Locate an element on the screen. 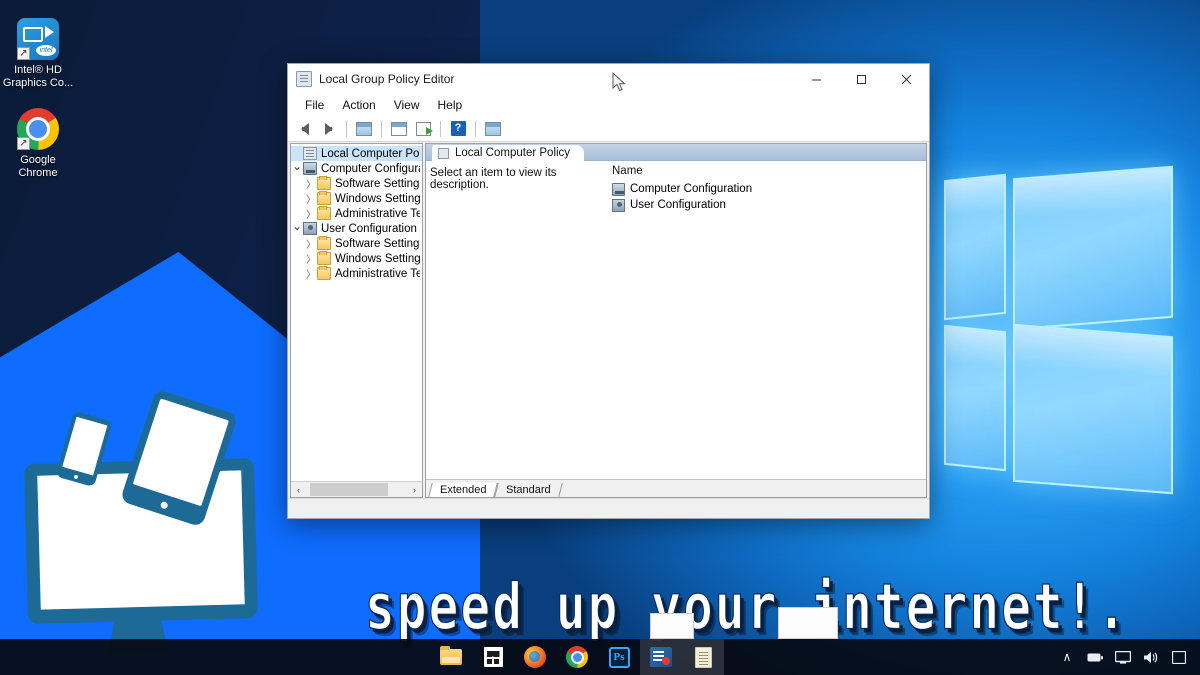 The image size is (1200, 675). taskbar-google-chrome is located at coordinates (577, 657).